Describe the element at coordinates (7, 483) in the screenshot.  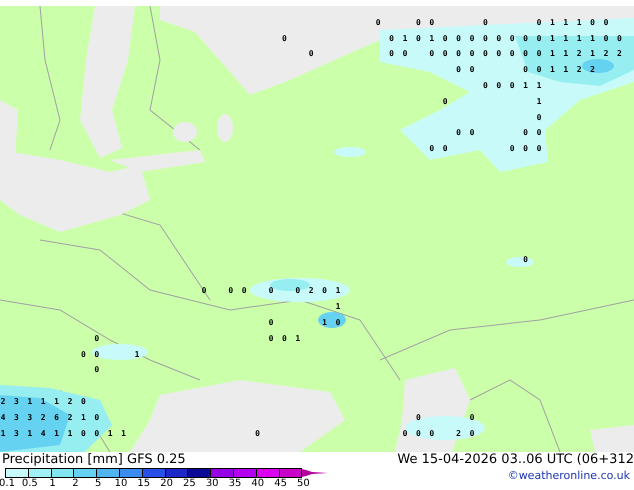
I see `scale-label: 0.1` at that location.